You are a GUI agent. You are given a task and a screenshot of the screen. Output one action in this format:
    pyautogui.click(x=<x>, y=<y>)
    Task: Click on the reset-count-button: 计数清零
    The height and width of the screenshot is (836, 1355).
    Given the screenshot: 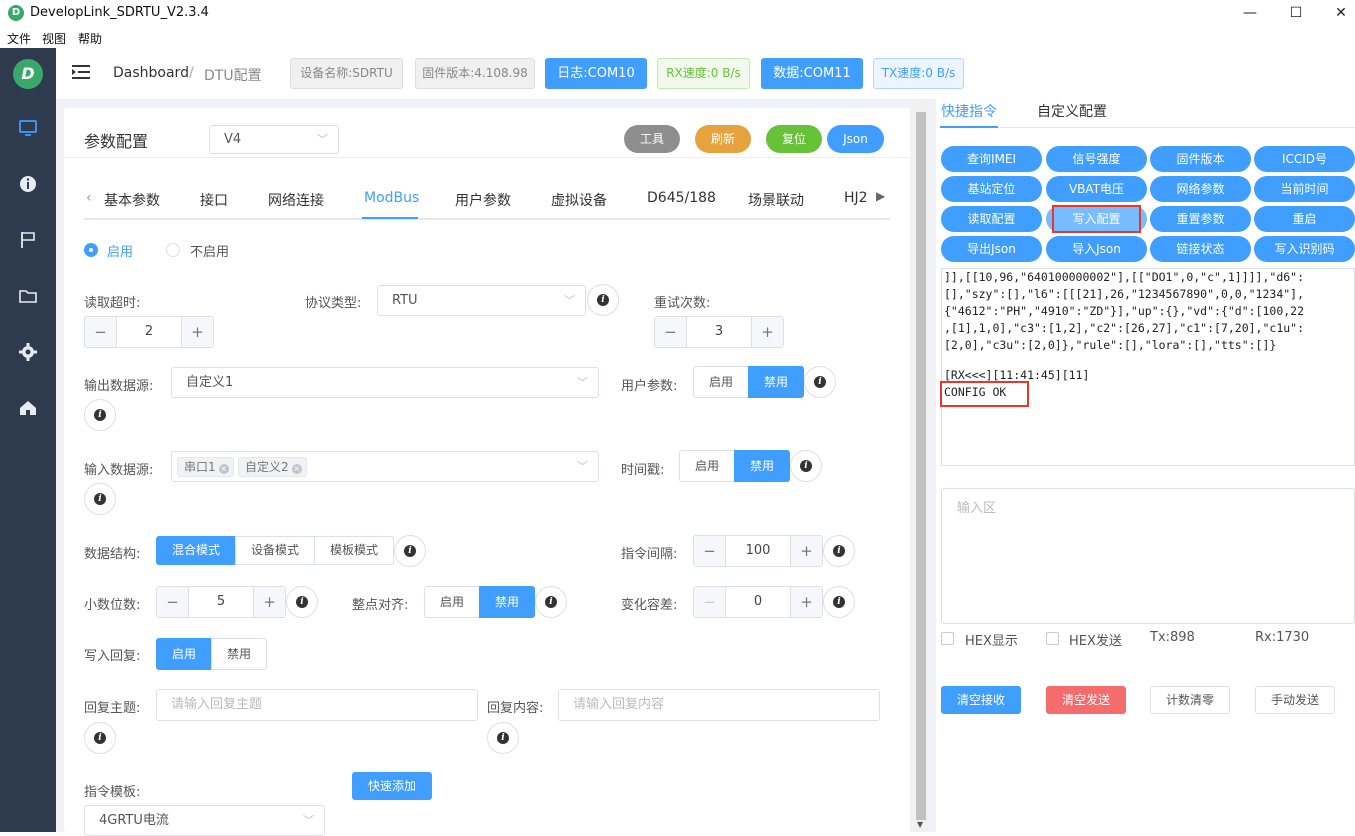 What is the action you would take?
    pyautogui.click(x=1190, y=700)
    